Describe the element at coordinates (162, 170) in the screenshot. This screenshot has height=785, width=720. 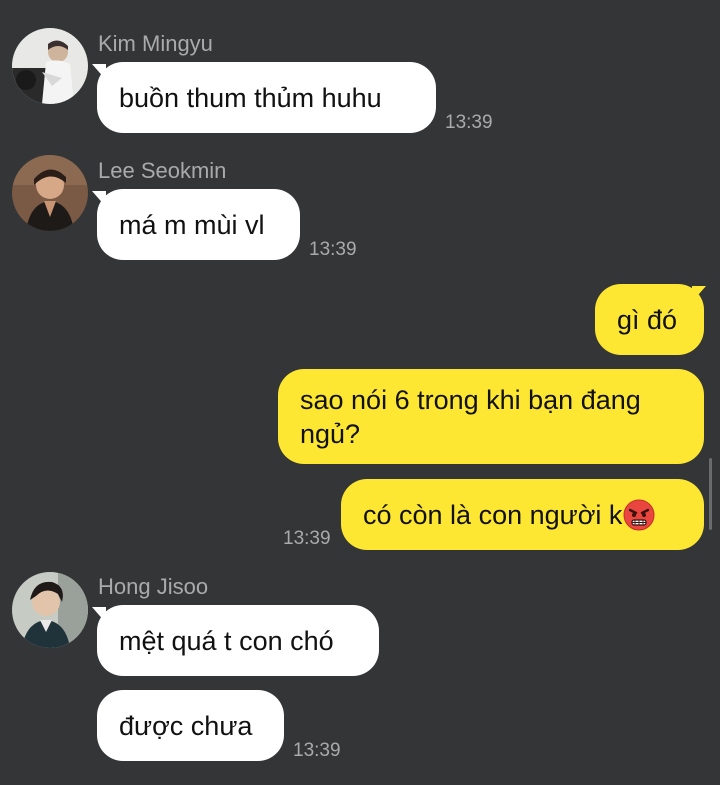
I see `sender-name: Lee Seokmin` at that location.